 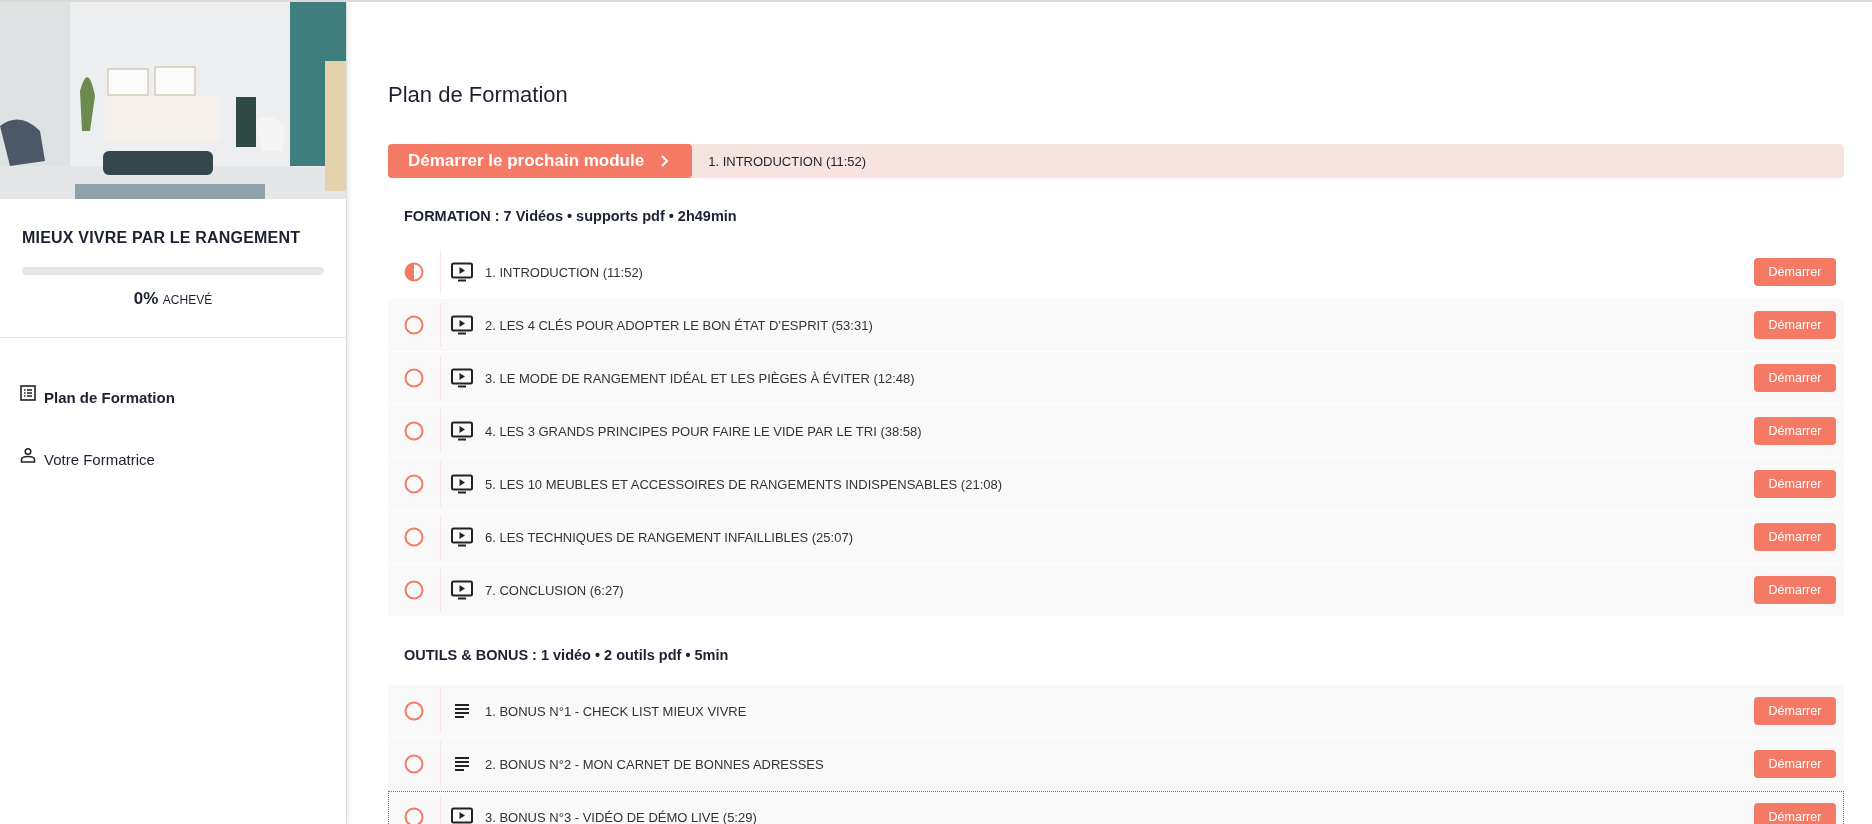 What do you see at coordinates (1116, 484) in the screenshot?
I see `lesson-row: 5. LES 10 MEUBLES ET ACCESSOIRES DE RANGEMENTS INDISPENSABLES (21:08) Démarrer` at bounding box center [1116, 484].